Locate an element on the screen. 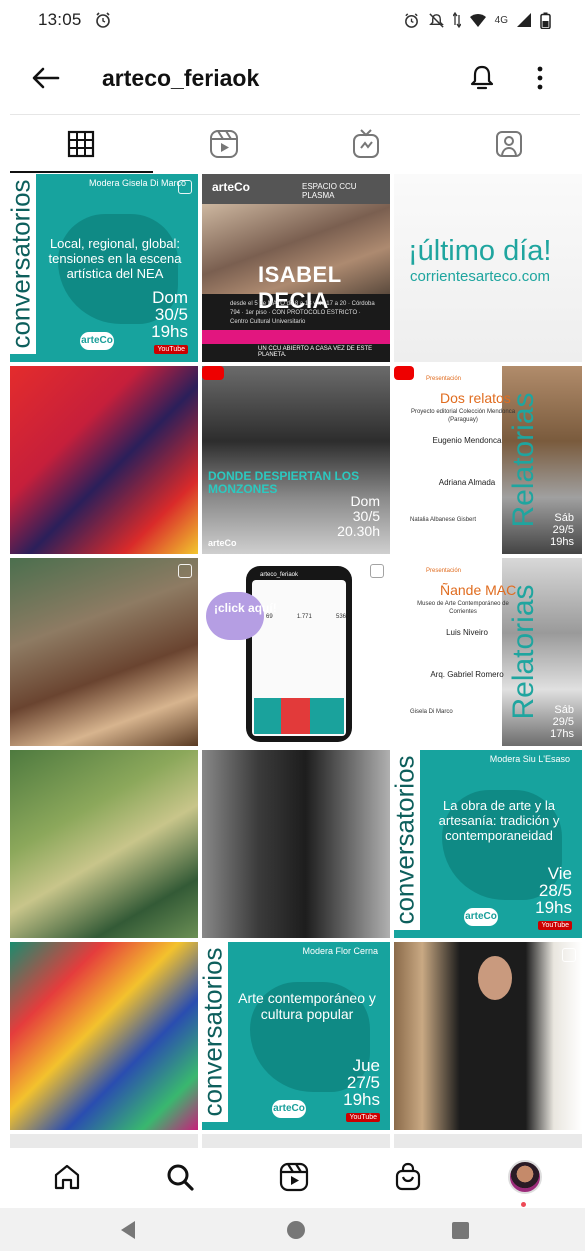 The image size is (585, 1251). nav-shop is located at coordinates (408, 1177).